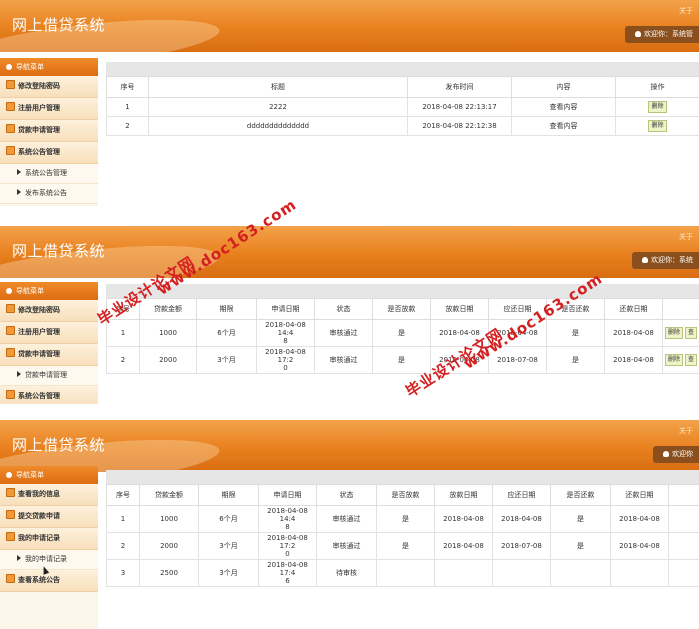 This screenshot has width=699, height=629. What do you see at coordinates (127, 87) in the screenshot?
I see `col-header: 序号` at bounding box center [127, 87].